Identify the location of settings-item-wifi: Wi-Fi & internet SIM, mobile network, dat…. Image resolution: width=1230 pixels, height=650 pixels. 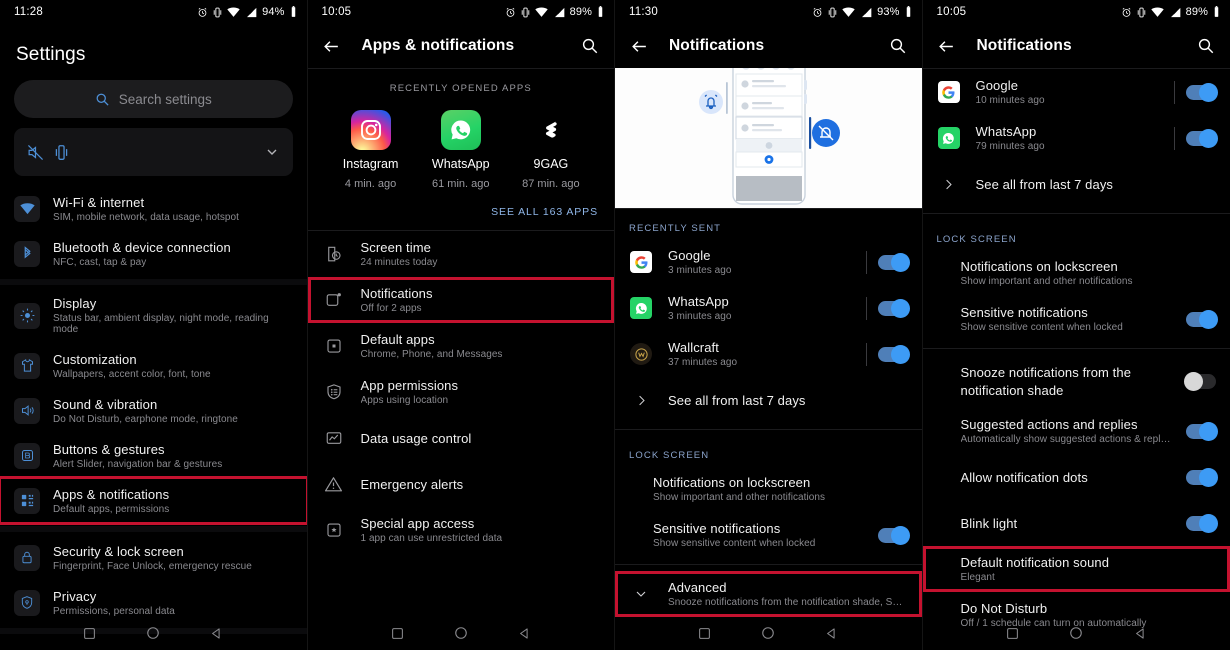
(153, 208).